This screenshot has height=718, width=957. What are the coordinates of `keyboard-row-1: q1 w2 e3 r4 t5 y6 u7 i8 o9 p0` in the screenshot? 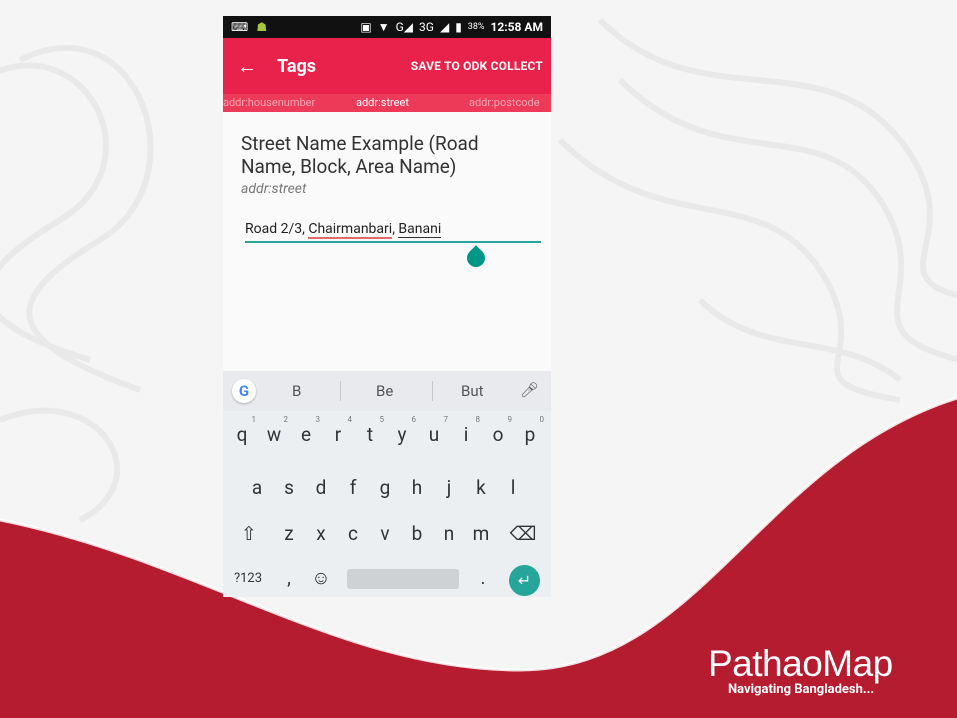 It's located at (387, 438).